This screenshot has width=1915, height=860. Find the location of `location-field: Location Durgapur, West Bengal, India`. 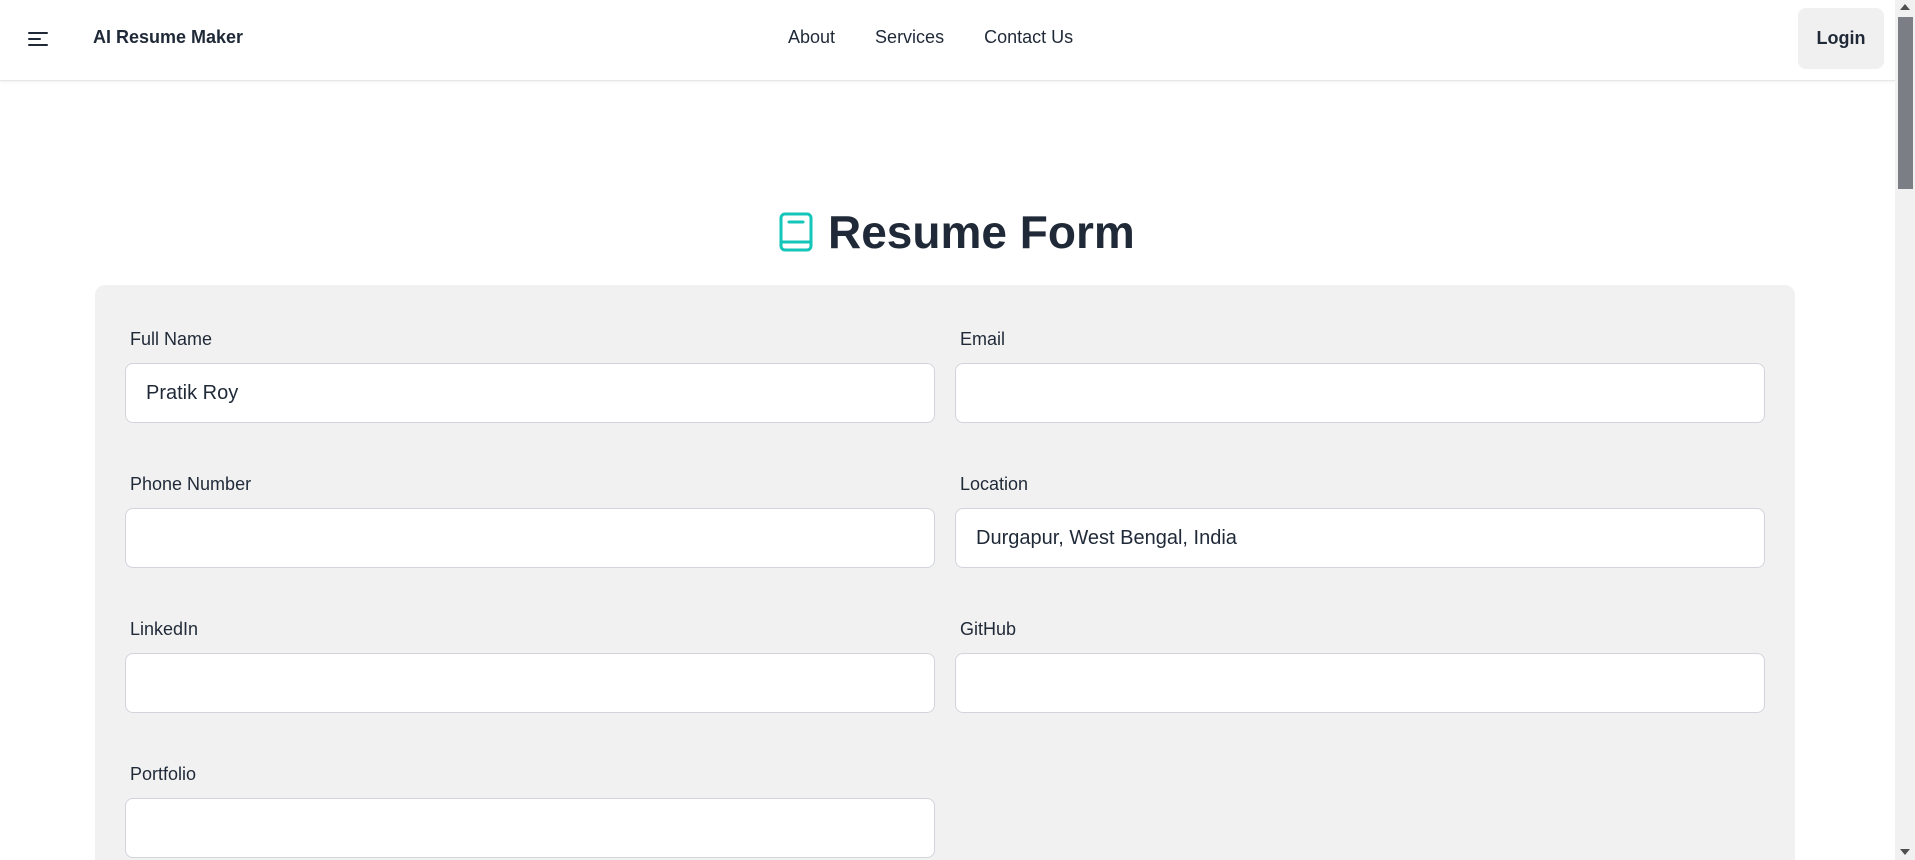

location-field: Location Durgapur, West Bengal, India is located at coordinates (1360, 521).